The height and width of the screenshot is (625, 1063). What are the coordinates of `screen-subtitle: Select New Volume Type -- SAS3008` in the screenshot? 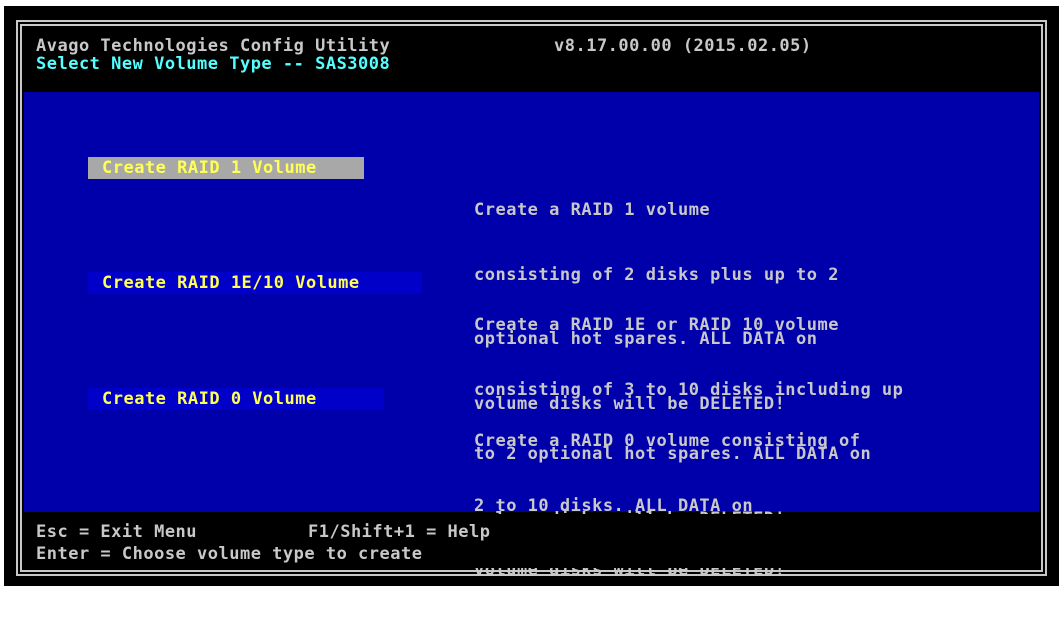 It's located at (213, 64).